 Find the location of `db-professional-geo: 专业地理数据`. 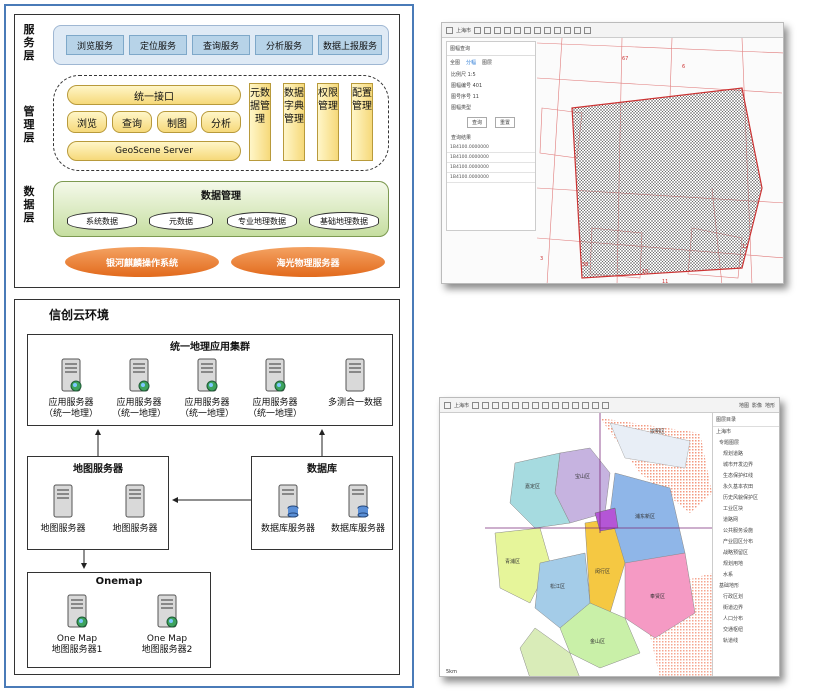

db-professional-geo: 专业地理数据 is located at coordinates (262, 221).